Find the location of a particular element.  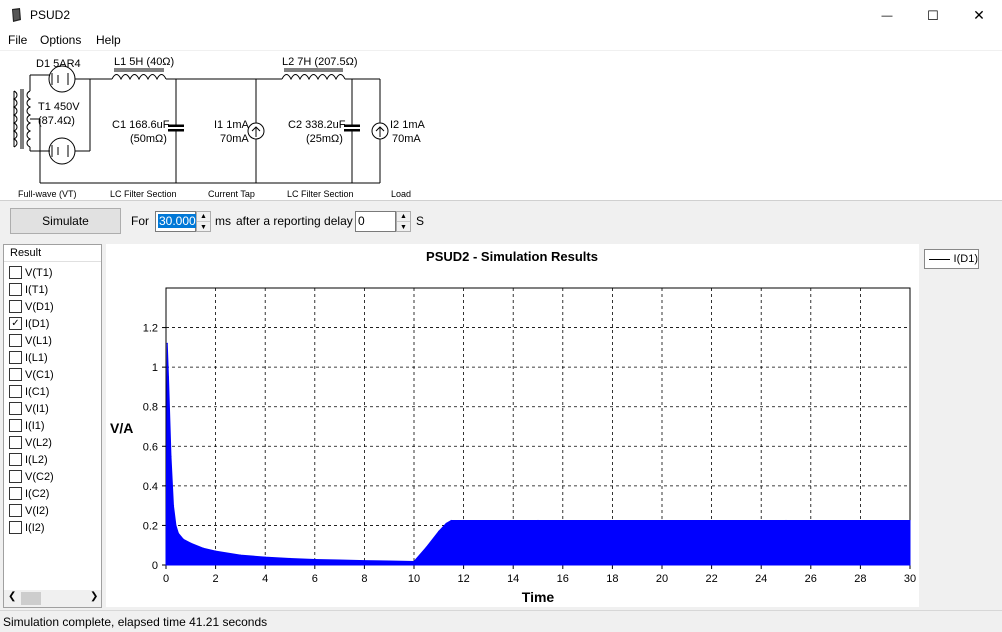

result-item: I(L1) is located at coordinates (28, 357).